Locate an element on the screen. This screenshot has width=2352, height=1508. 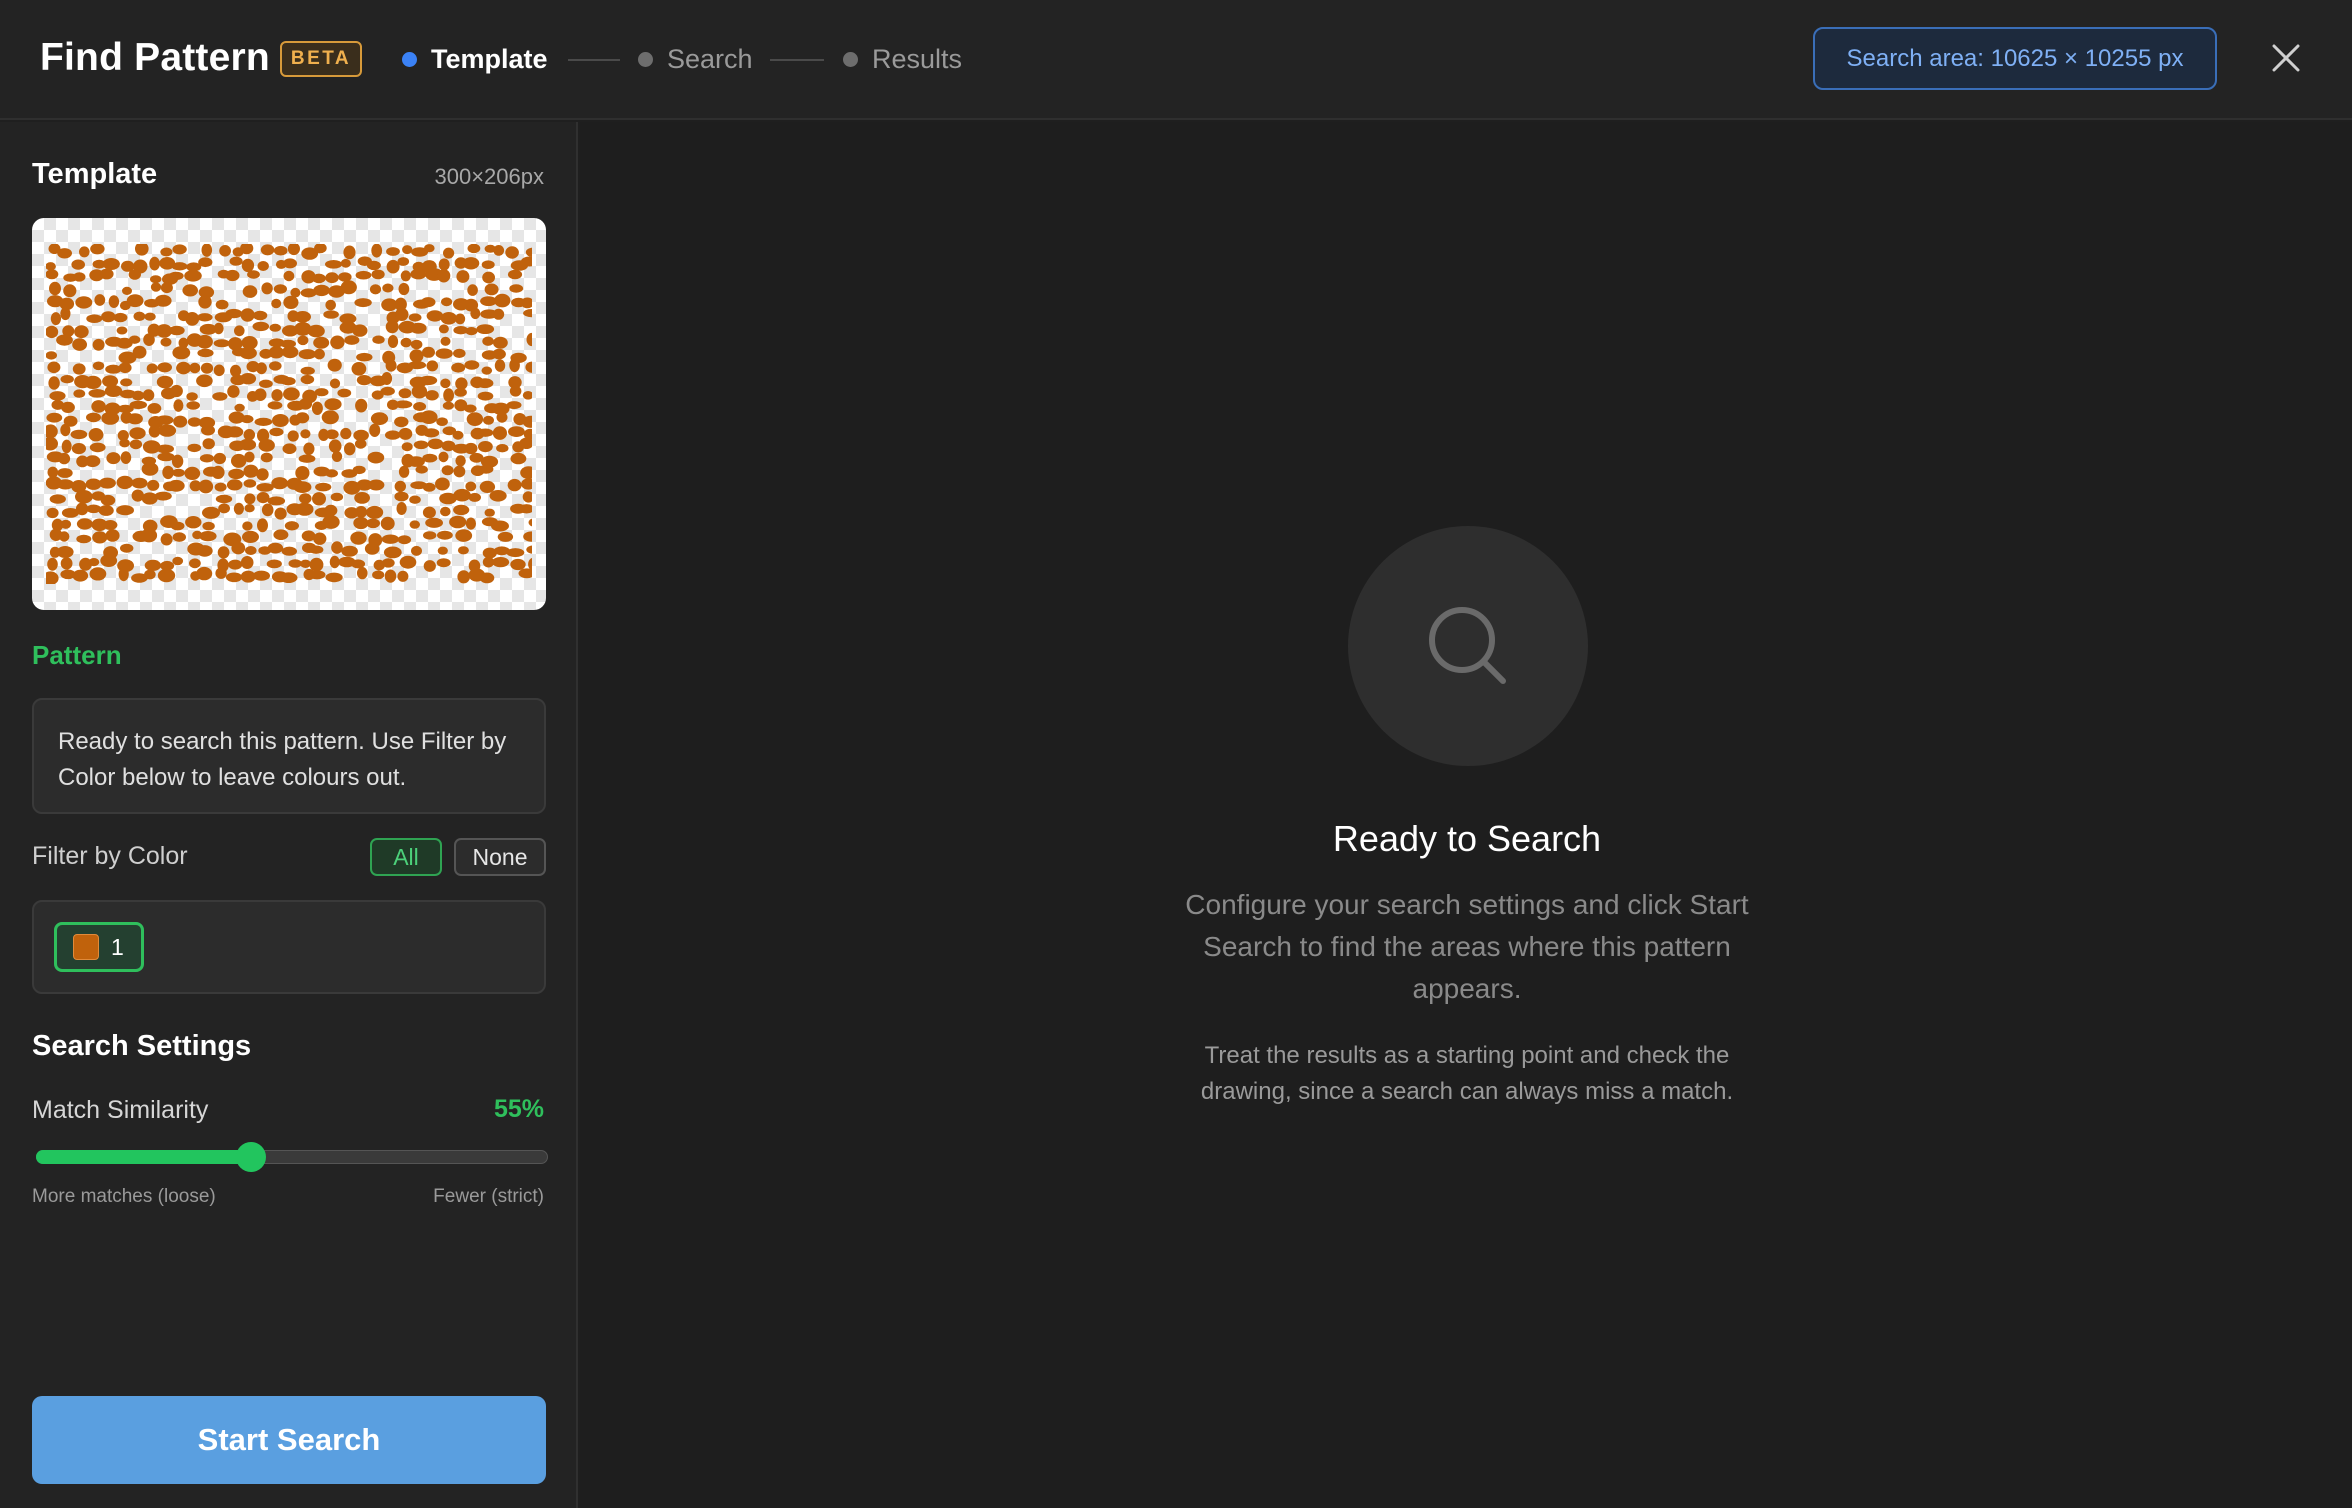
slider-hint-strict: Fewer (strict) is located at coordinates (488, 1196).